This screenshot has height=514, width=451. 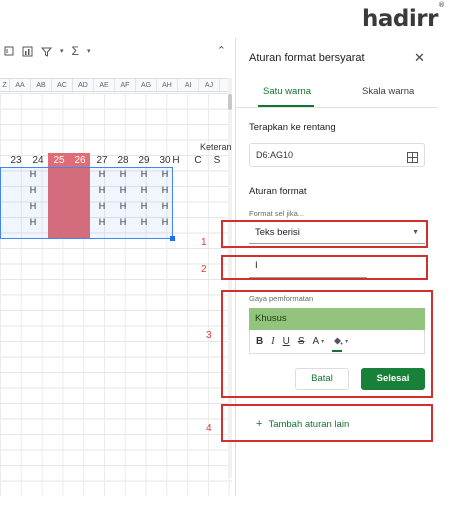 I want to click on range-input: D6:AG10, so click(x=337, y=155).